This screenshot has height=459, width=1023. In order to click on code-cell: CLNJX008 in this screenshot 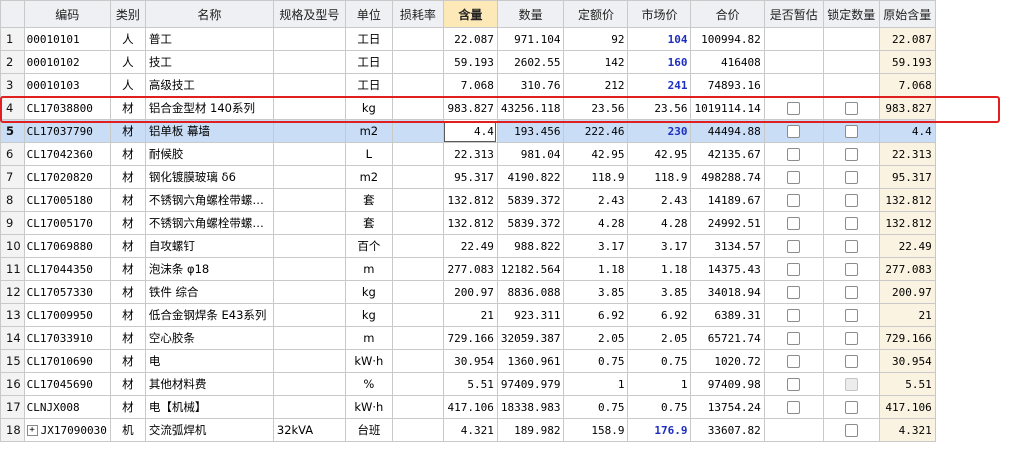, I will do `click(67, 407)`.